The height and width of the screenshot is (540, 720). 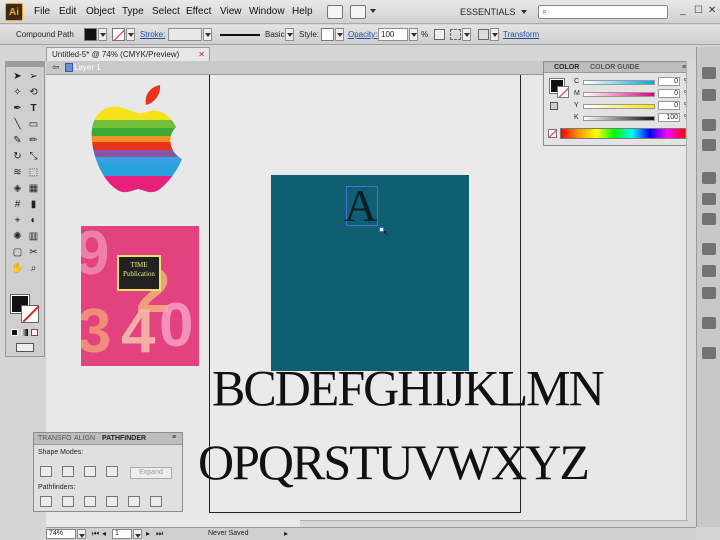 I want to click on document-tab: Untitled-5* @ 74% (CMYK/Preview) ✕, so click(x=128, y=54).